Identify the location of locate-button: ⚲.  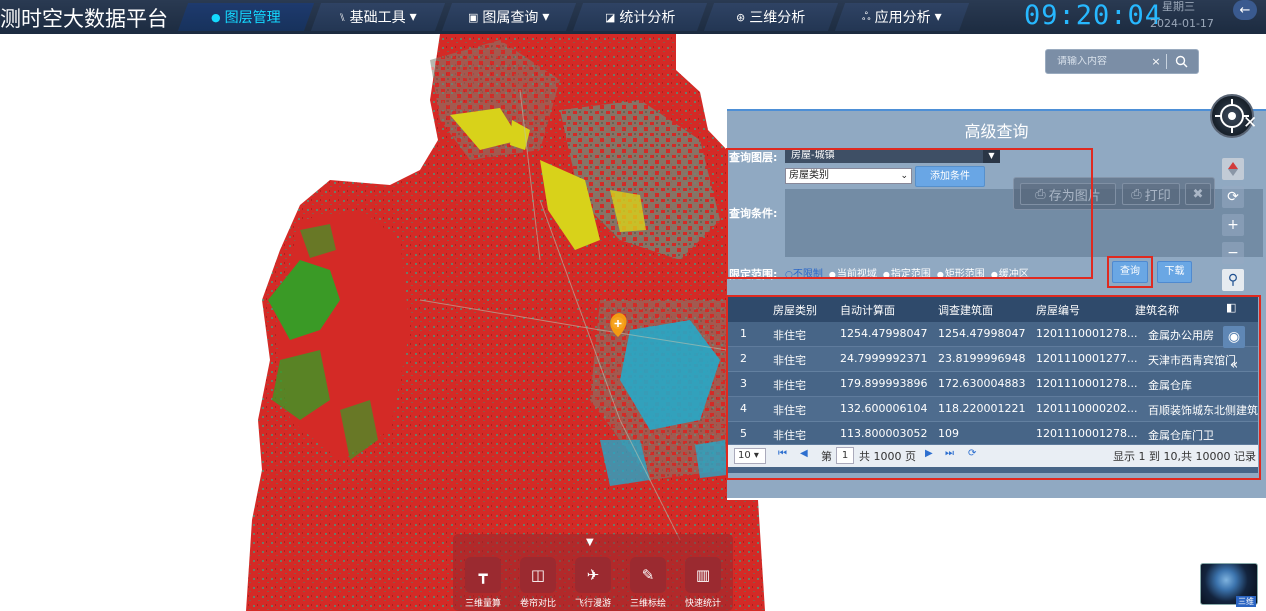
(1233, 280).